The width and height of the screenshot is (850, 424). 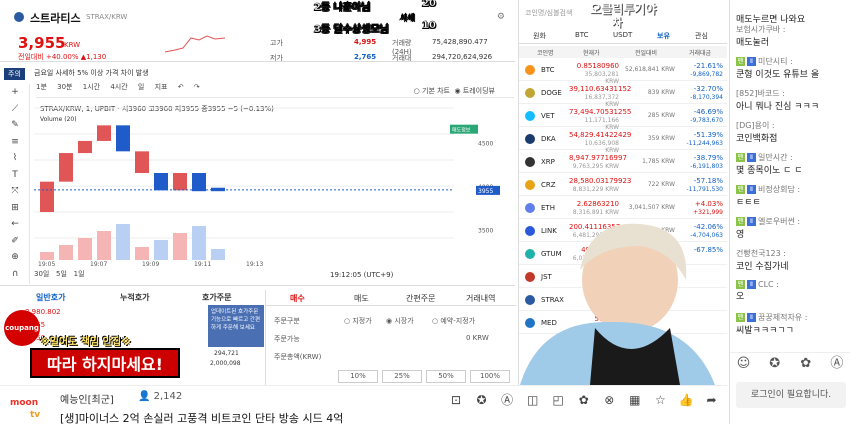 I want to click on tab-btc: BTC, so click(x=582, y=35).